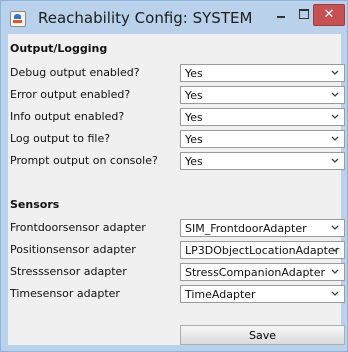  Describe the element at coordinates (75, 72) in the screenshot. I see `debug-output-label: Debug output enabled?` at that location.